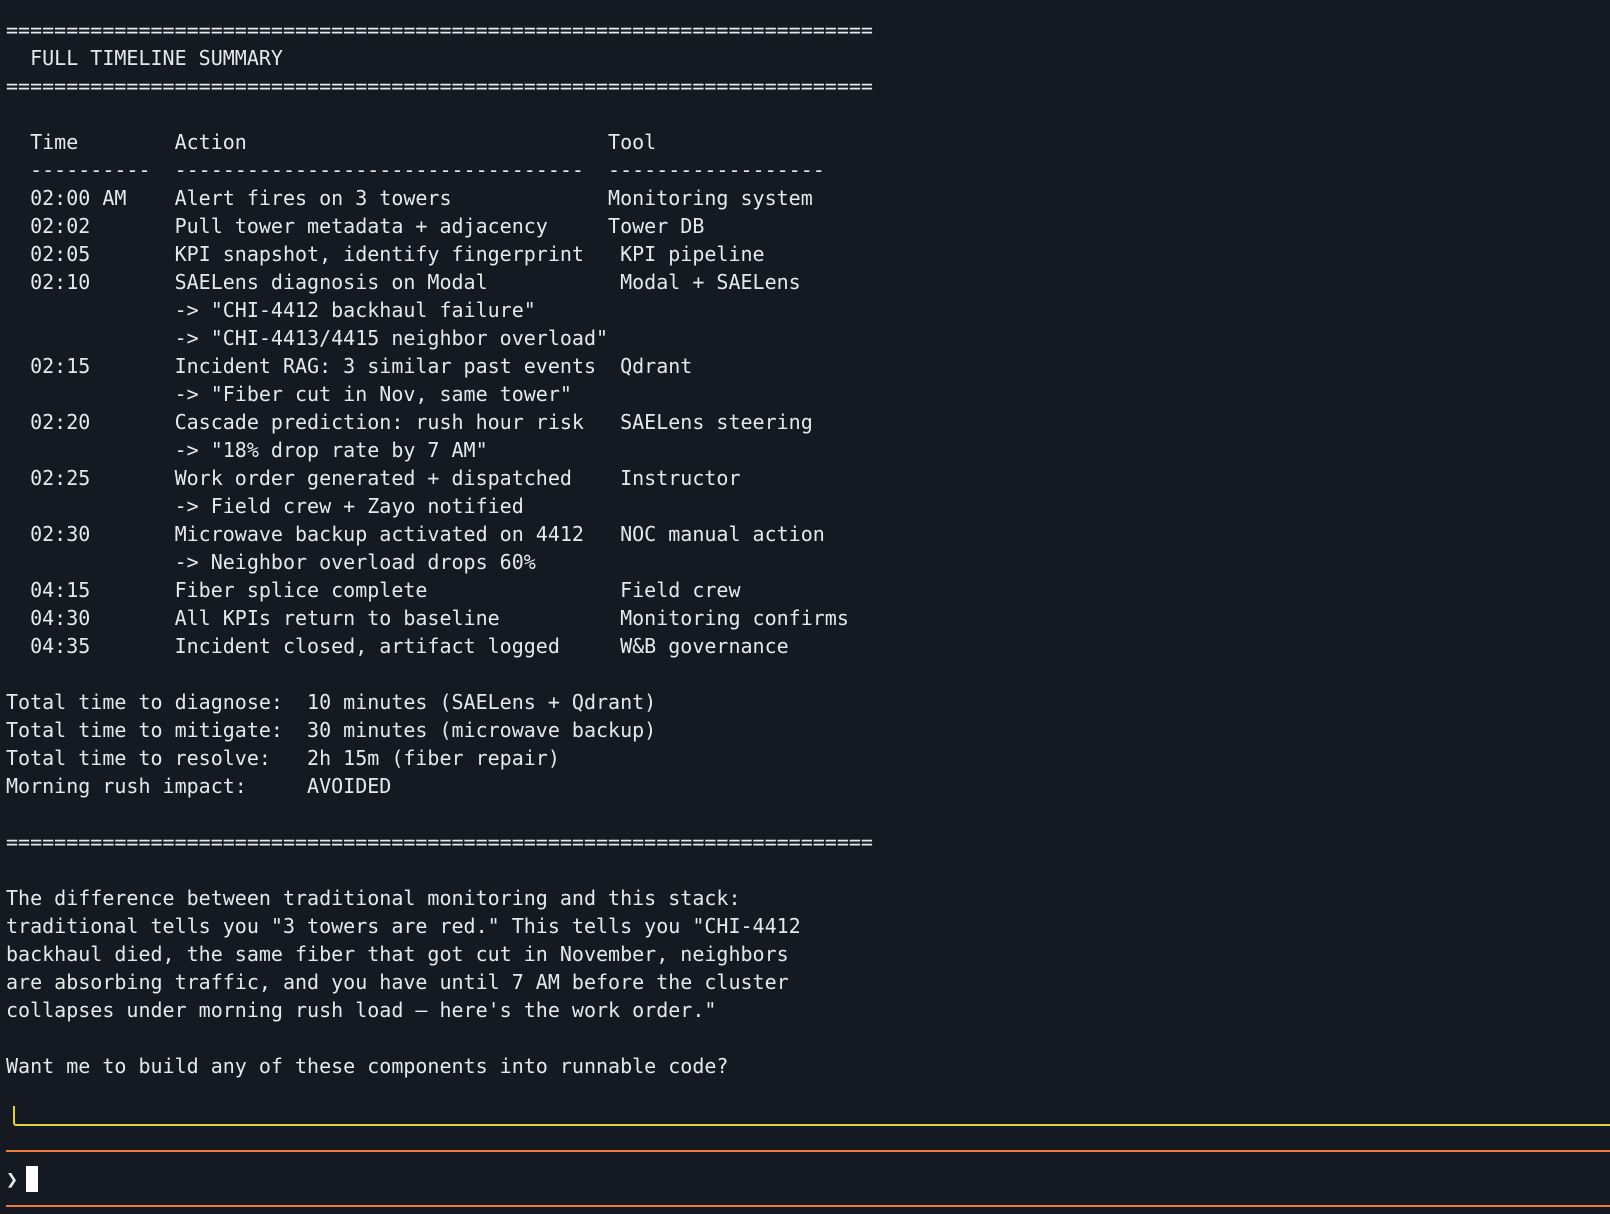 Image resolution: width=1610 pixels, height=1214 pixels. Describe the element at coordinates (307, 338) in the screenshot. I see `terminal-line: -> "CHI-4413/4415 neighbor overload"` at that location.